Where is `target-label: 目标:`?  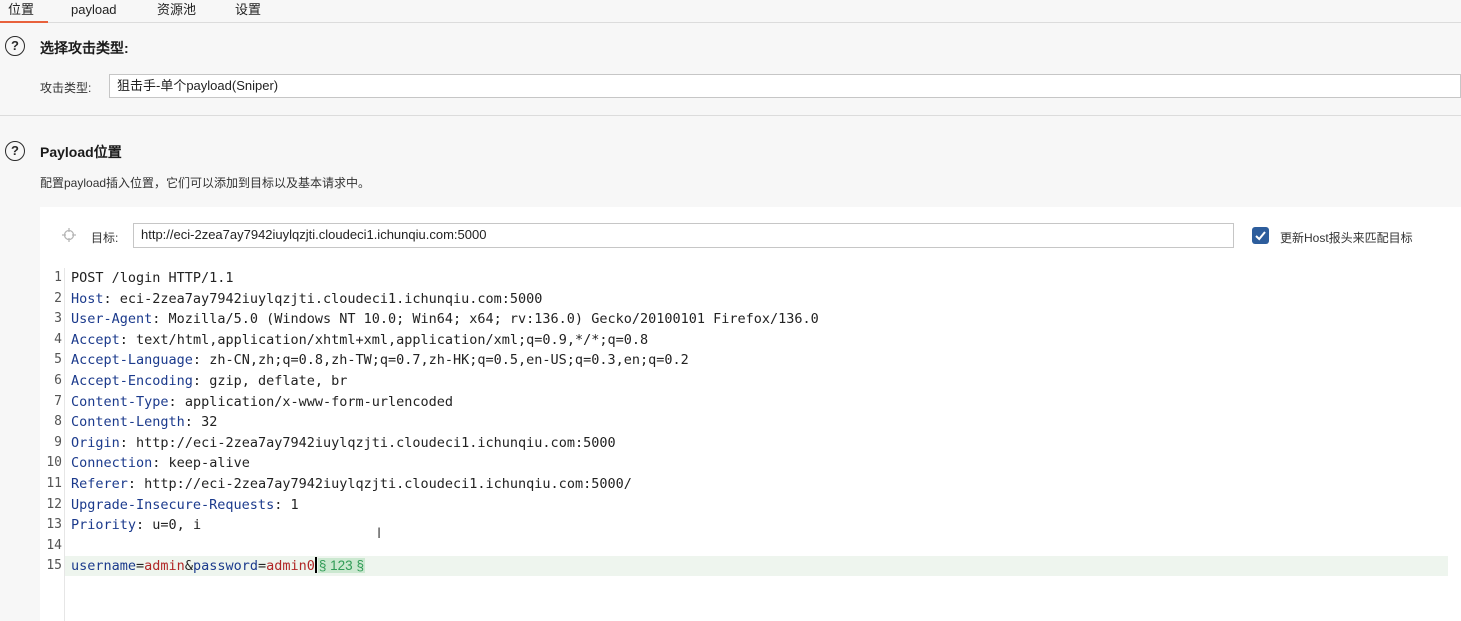 target-label: 目标: is located at coordinates (105, 238).